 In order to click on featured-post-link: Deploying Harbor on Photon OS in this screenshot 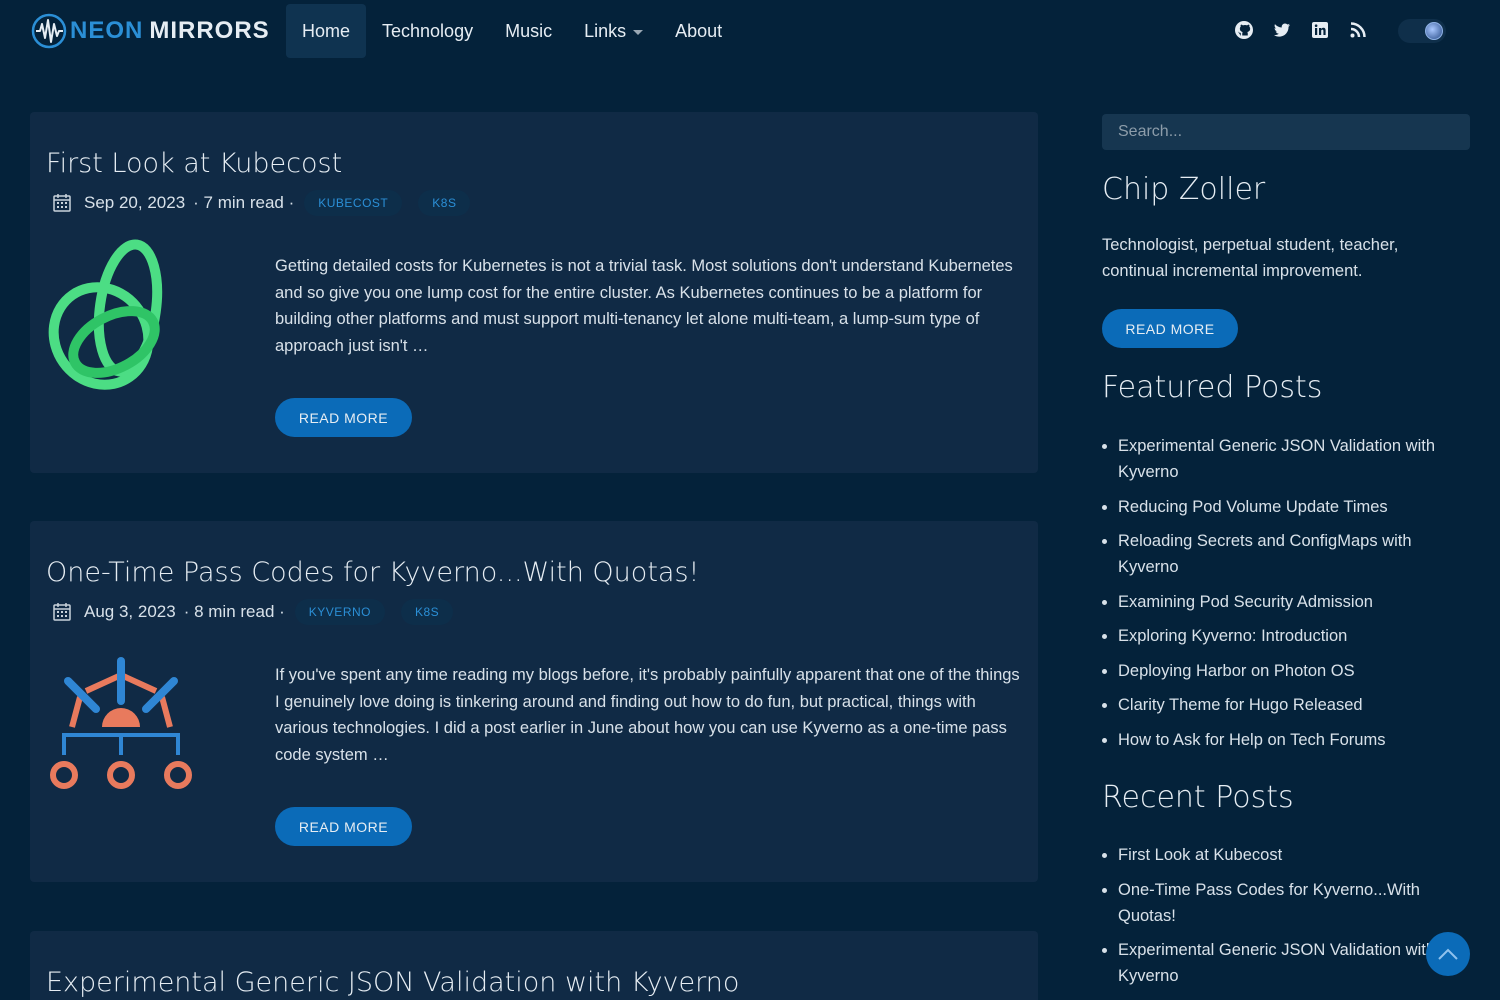, I will do `click(1294, 671)`.